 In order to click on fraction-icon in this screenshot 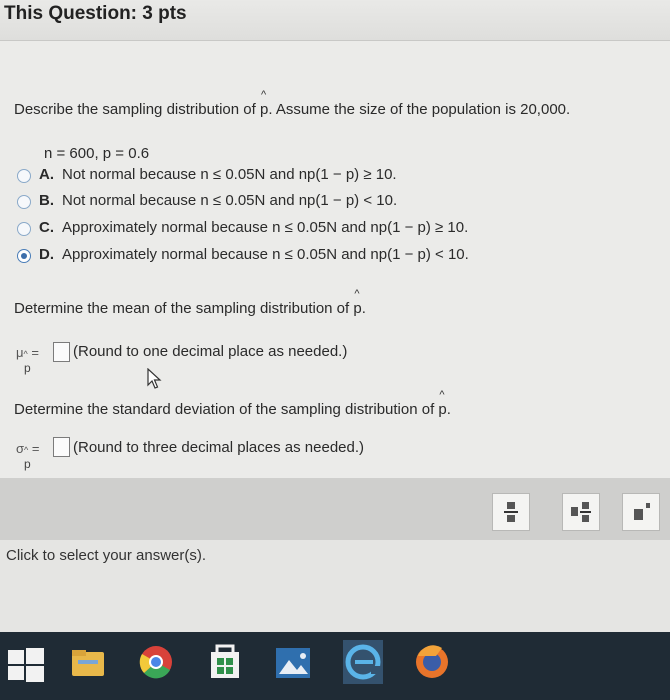, I will do `click(511, 512)`.